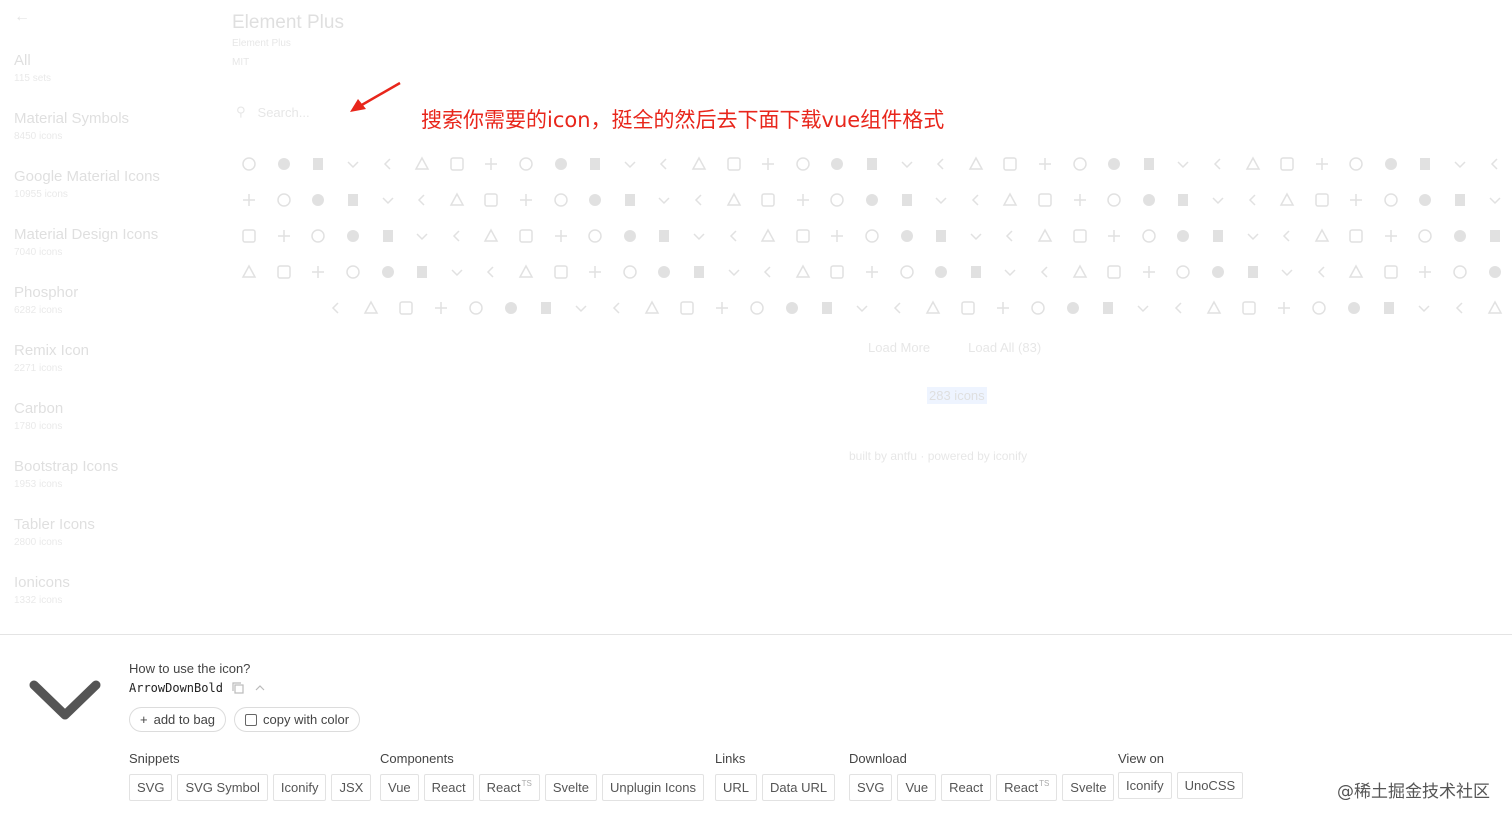 This screenshot has width=1512, height=819. I want to click on component-react-button: React, so click(448, 787).